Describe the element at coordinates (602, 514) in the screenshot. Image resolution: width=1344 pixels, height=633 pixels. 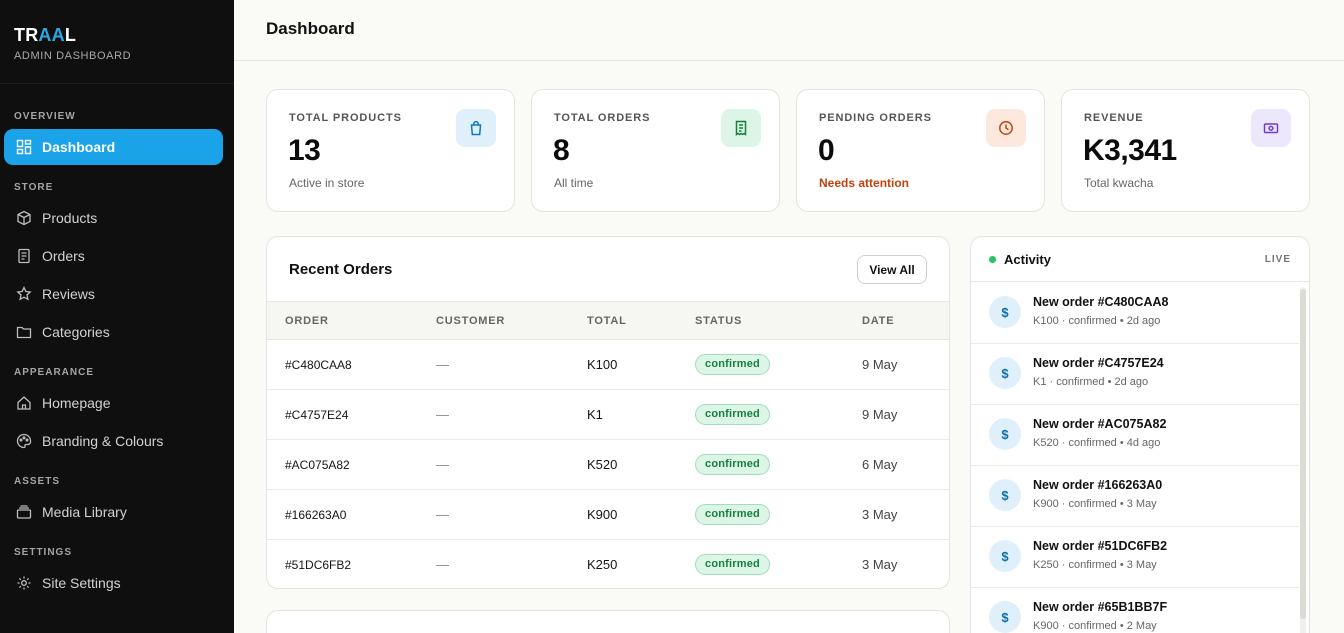
I see `order-total: K900` at that location.